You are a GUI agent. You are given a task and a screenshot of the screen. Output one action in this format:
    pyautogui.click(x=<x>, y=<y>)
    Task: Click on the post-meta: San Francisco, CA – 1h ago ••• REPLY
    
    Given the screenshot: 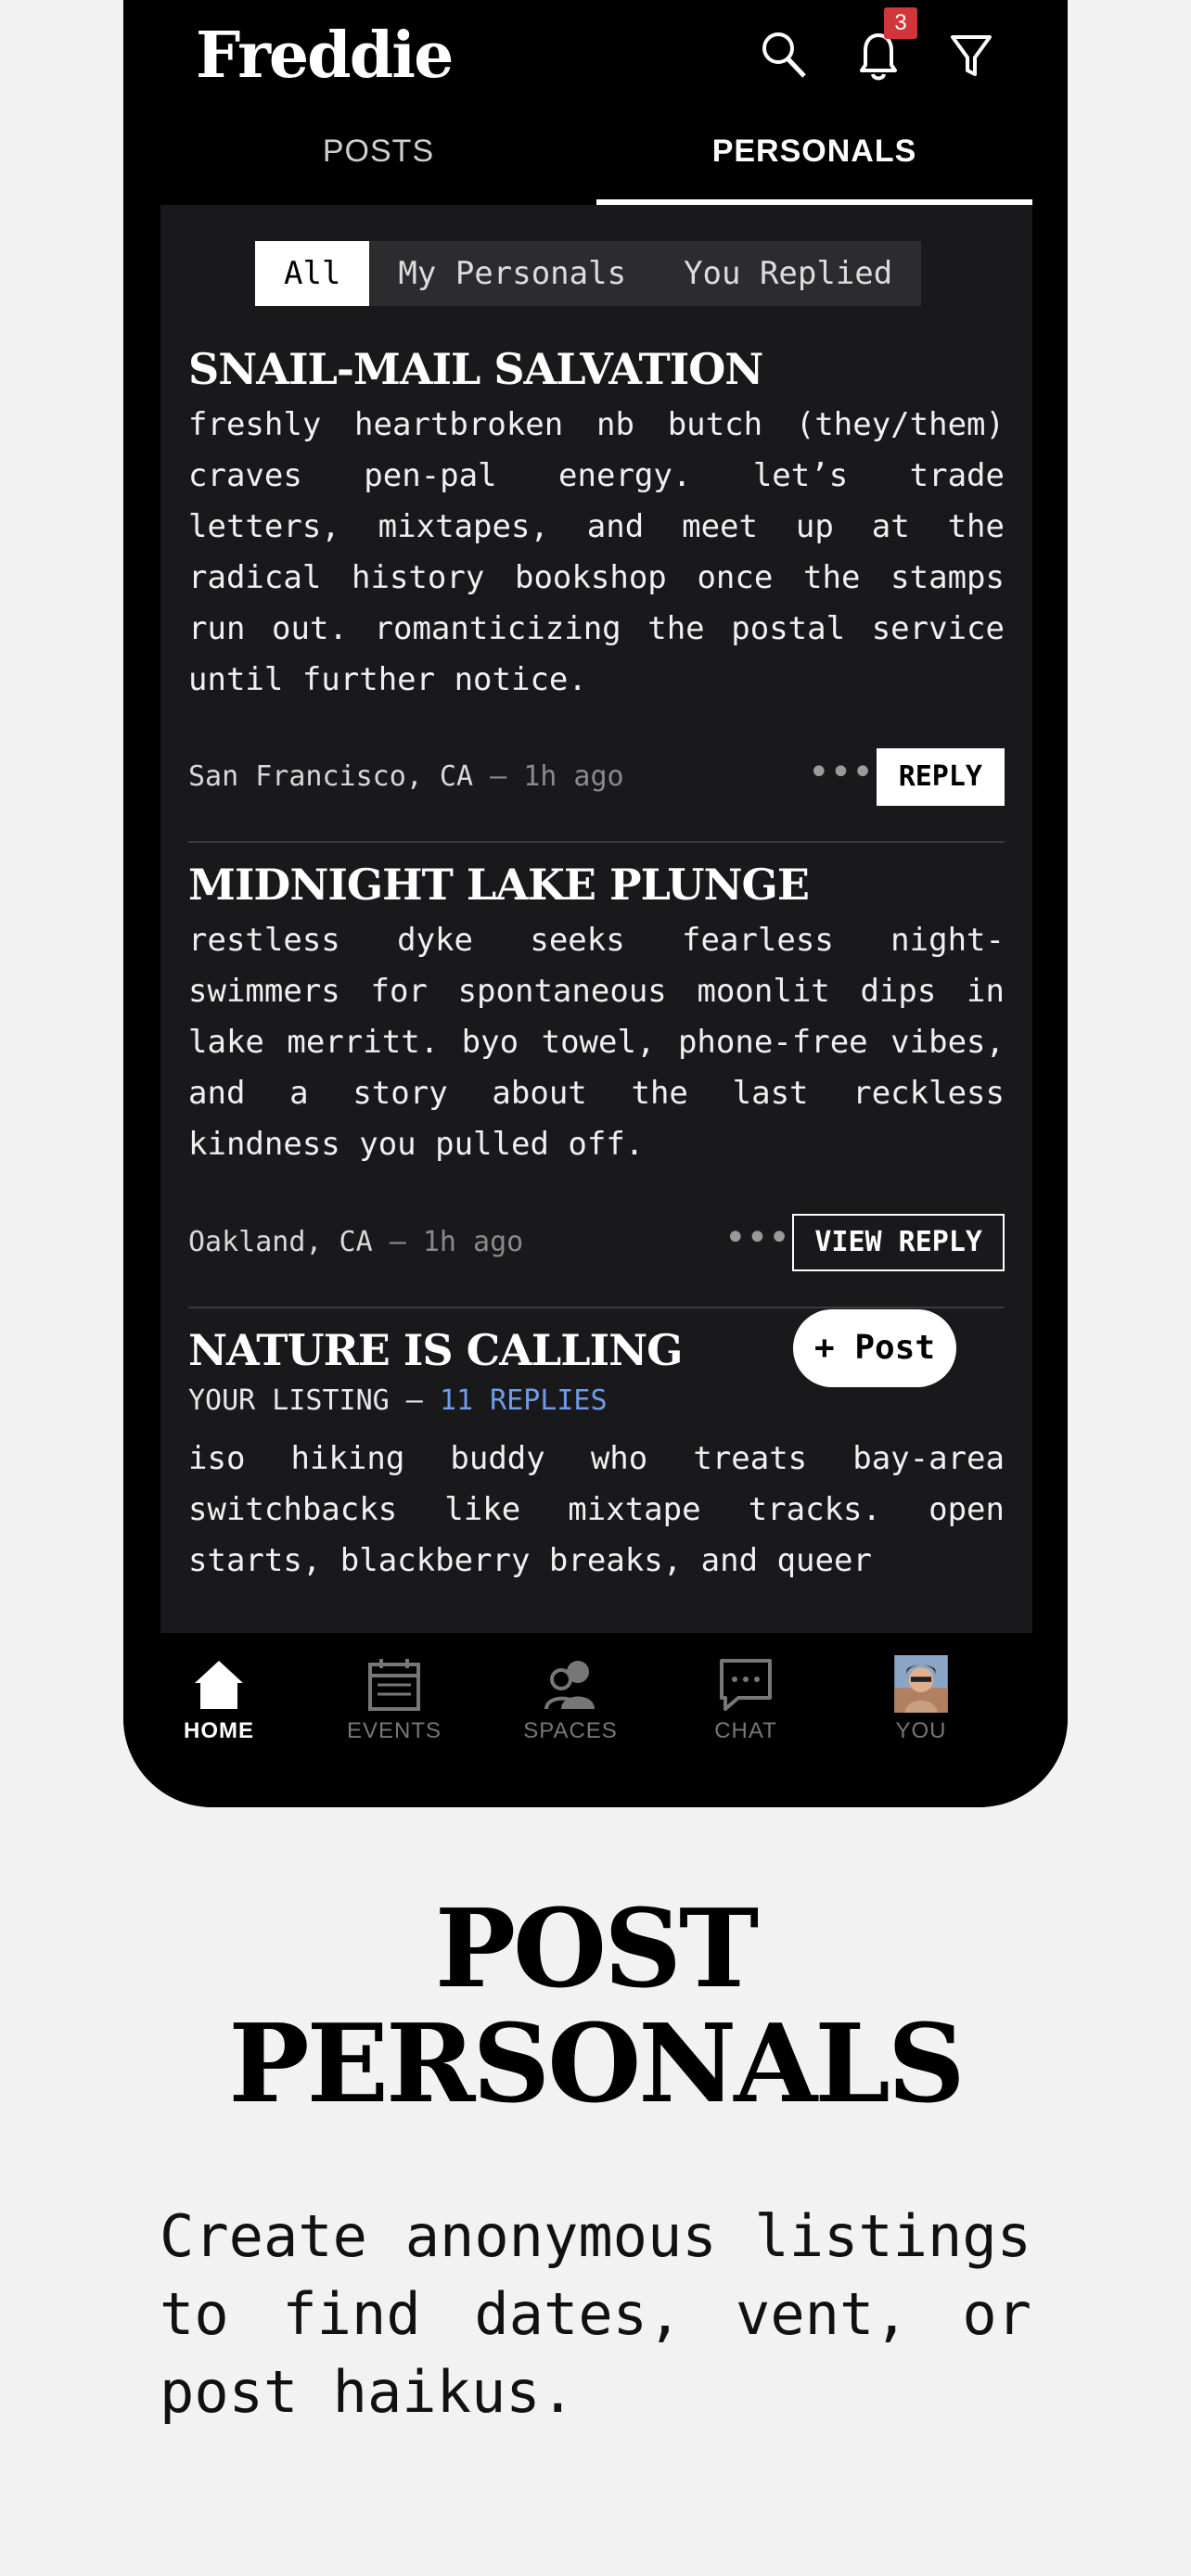 What is the action you would take?
    pyautogui.click(x=597, y=777)
    